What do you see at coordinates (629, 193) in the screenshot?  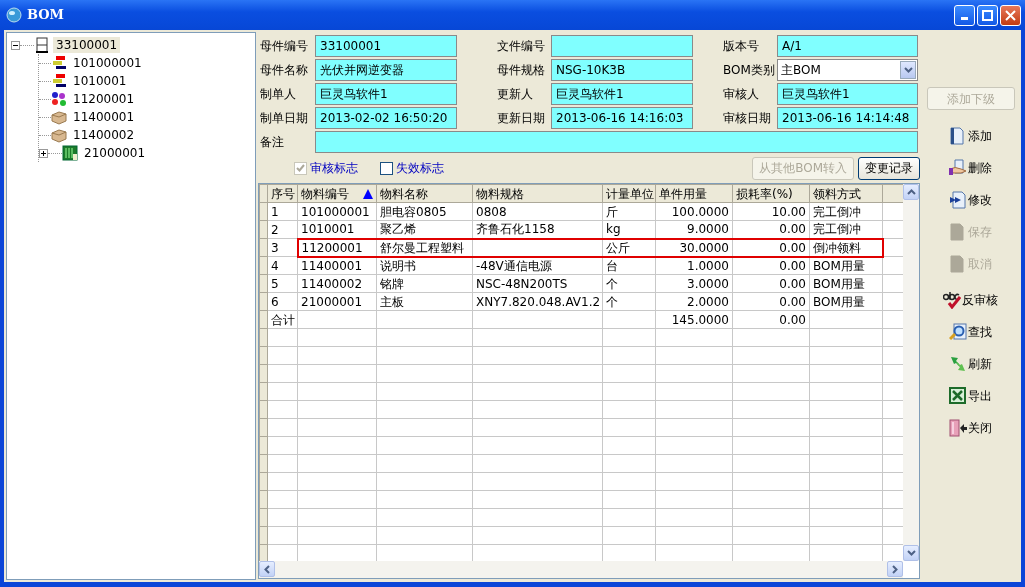 I see `column-header: 计量单位` at bounding box center [629, 193].